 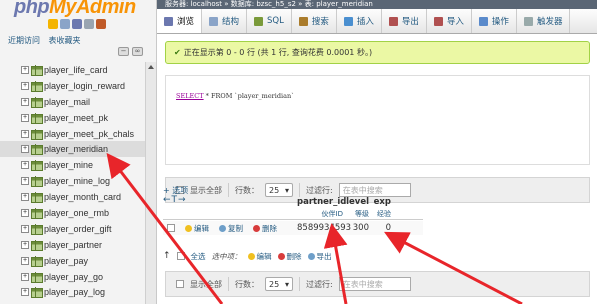 What do you see at coordinates (76, 213) in the screenshot?
I see `table-name: player_one_rmb` at bounding box center [76, 213].